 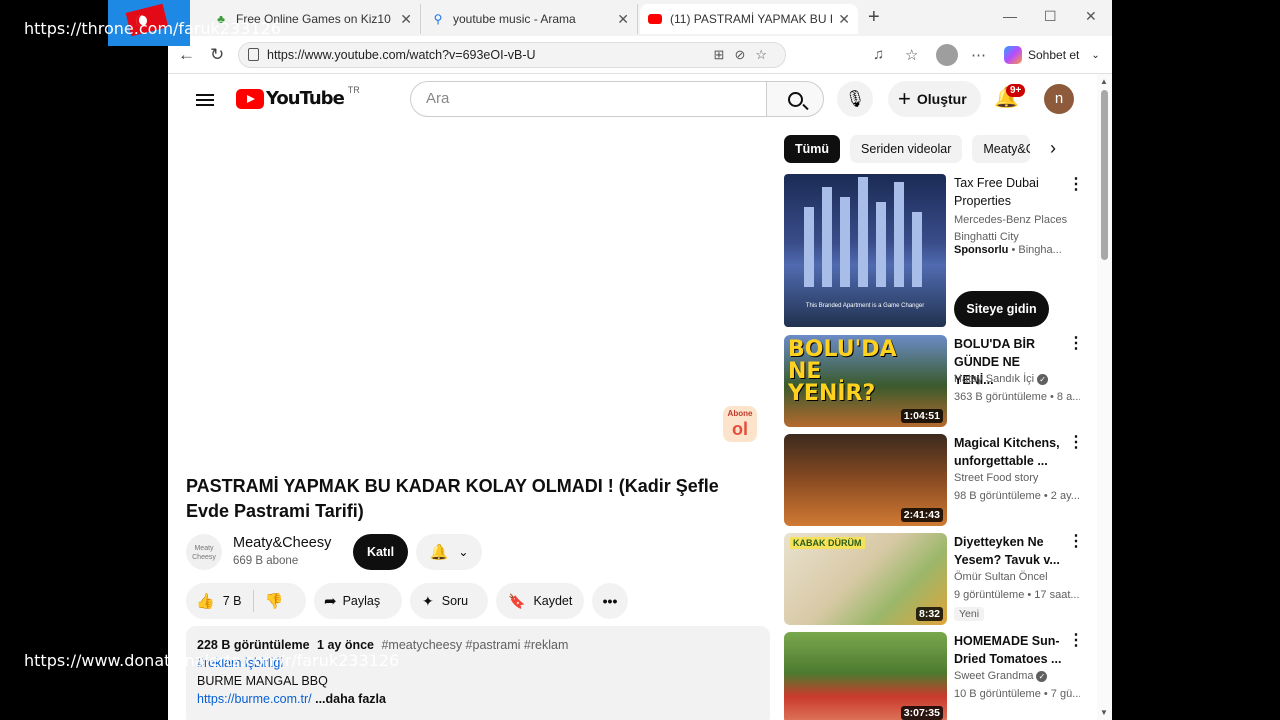 I want to click on watermark-bottom-text: ol, so click(x=740, y=429).